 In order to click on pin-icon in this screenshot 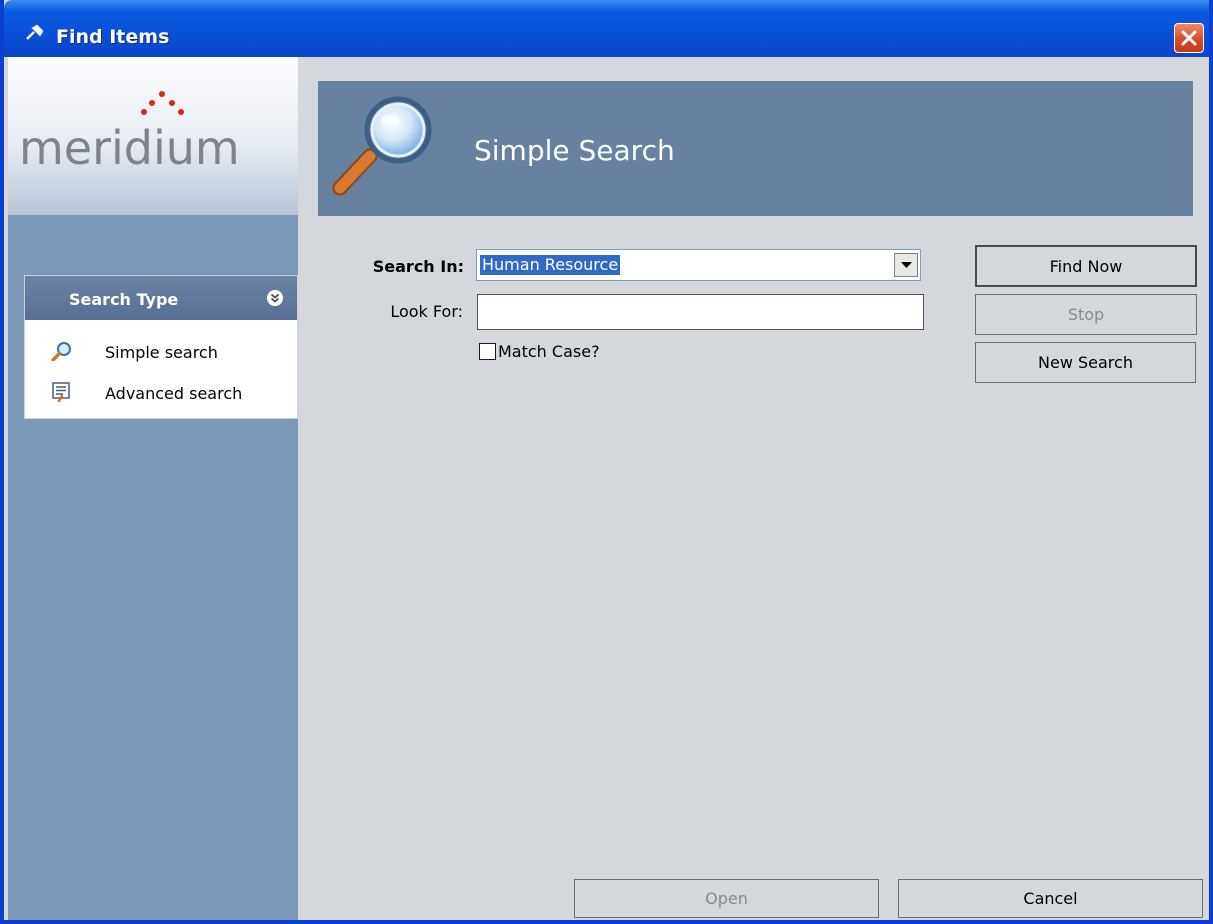, I will do `click(35, 32)`.